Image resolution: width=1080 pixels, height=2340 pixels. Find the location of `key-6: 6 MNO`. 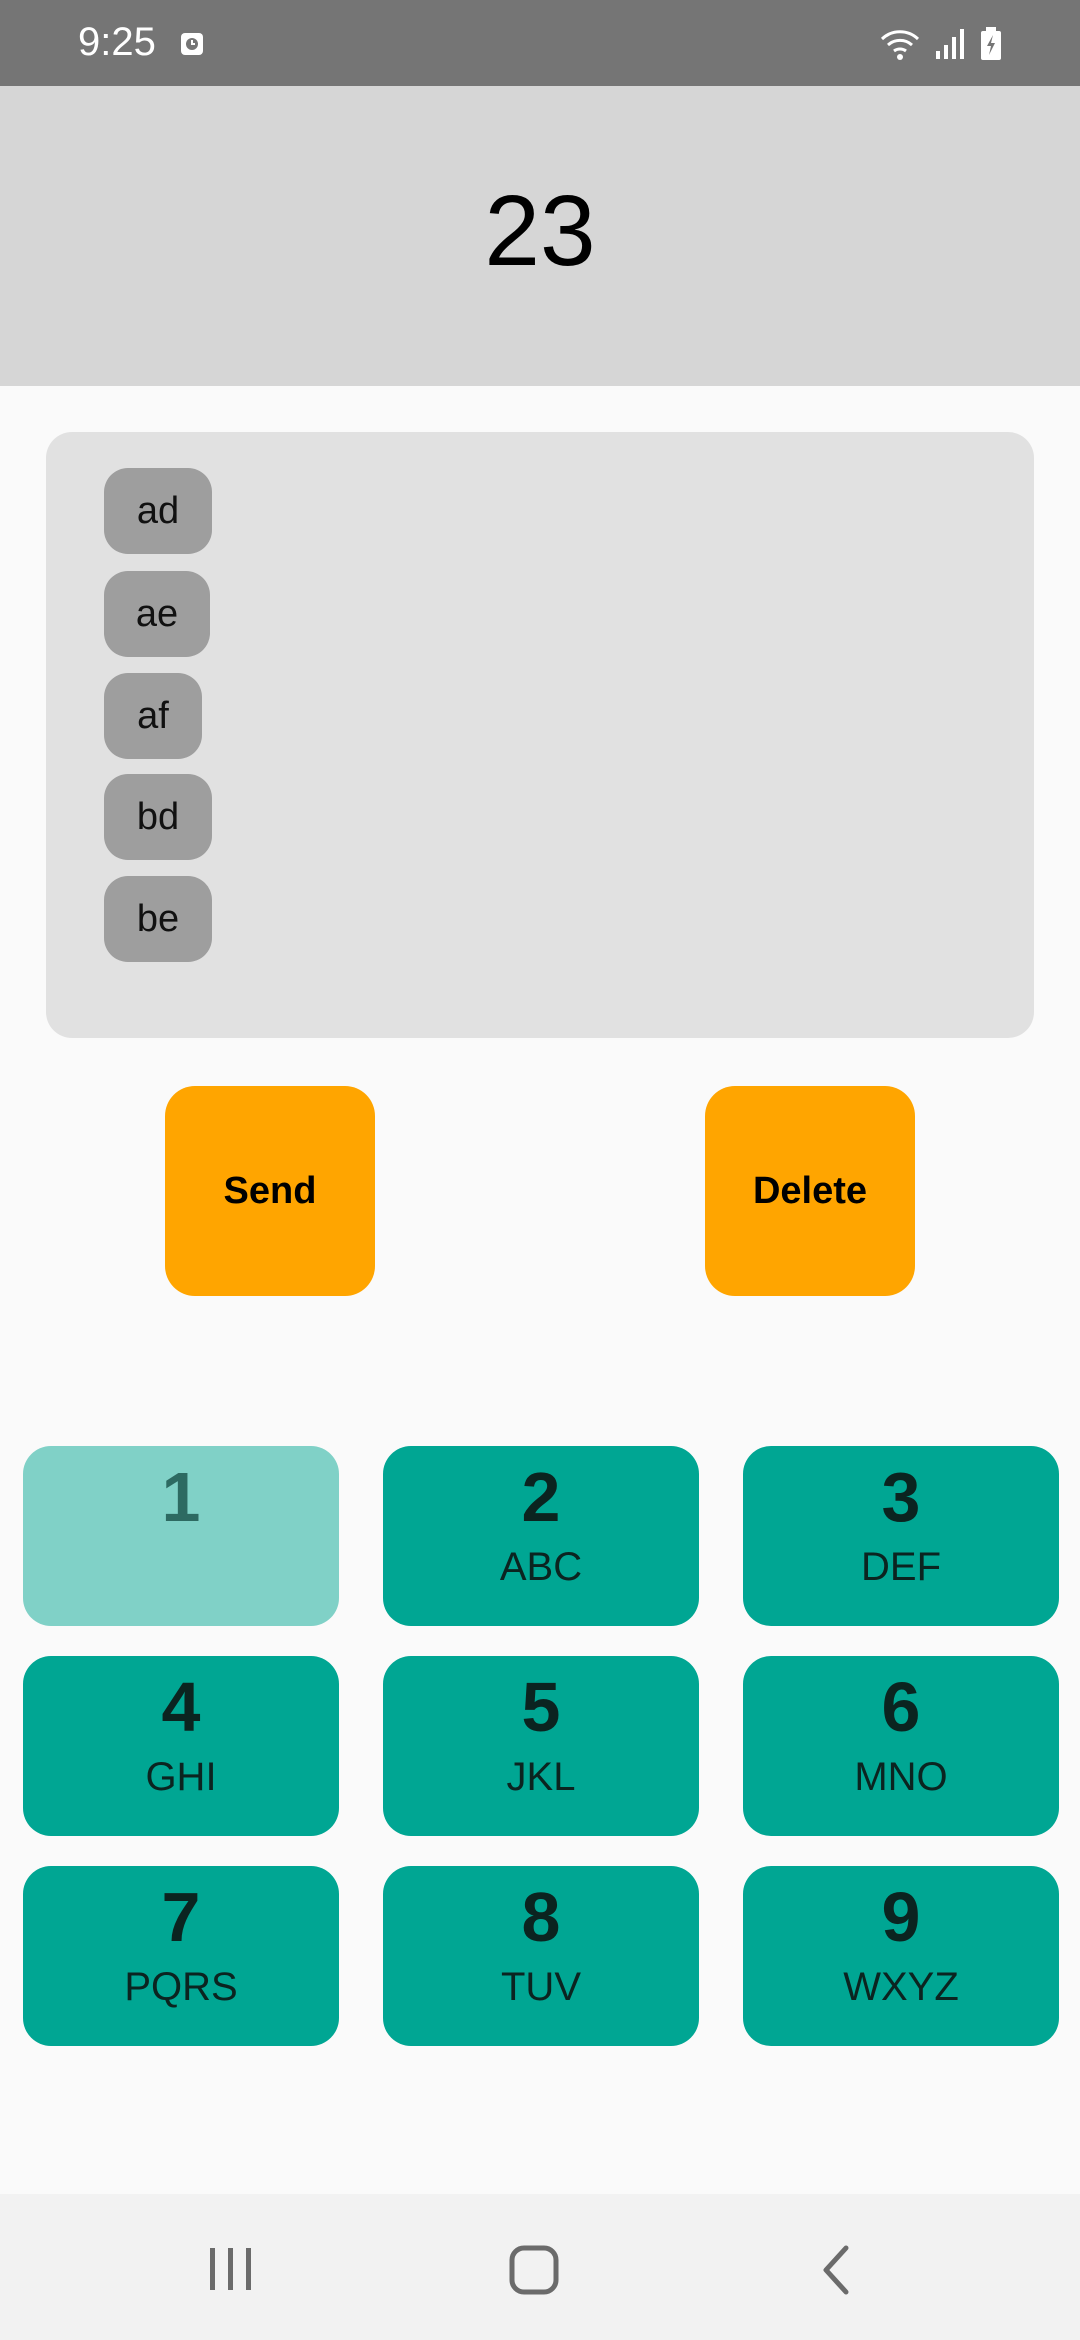

key-6: 6 MNO is located at coordinates (901, 1746).